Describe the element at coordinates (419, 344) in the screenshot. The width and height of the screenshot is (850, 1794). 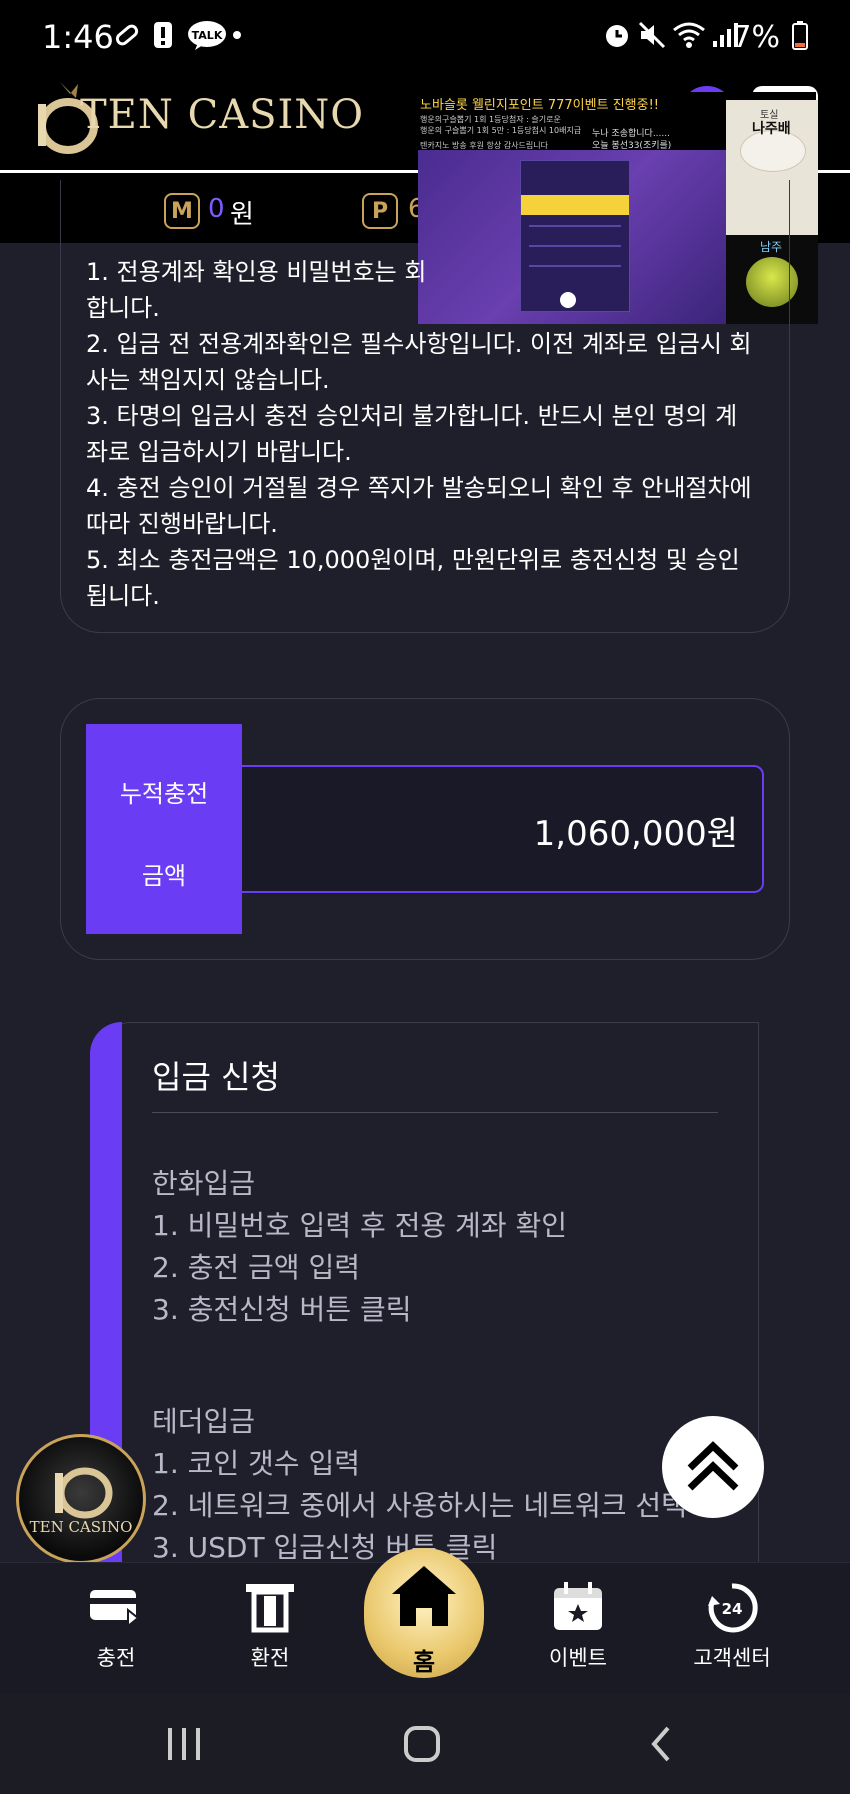
I see `notice-line: 2. 입금 전 전용계좌확인은 필수사항입니다. 이전 계좌로 입금시 회` at that location.